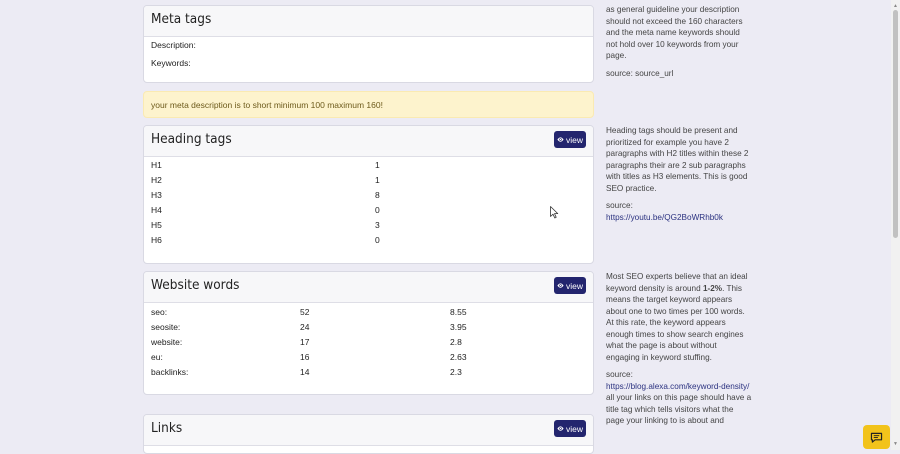  Describe the element at coordinates (305, 372) in the screenshot. I see `word-row-count: 14` at that location.